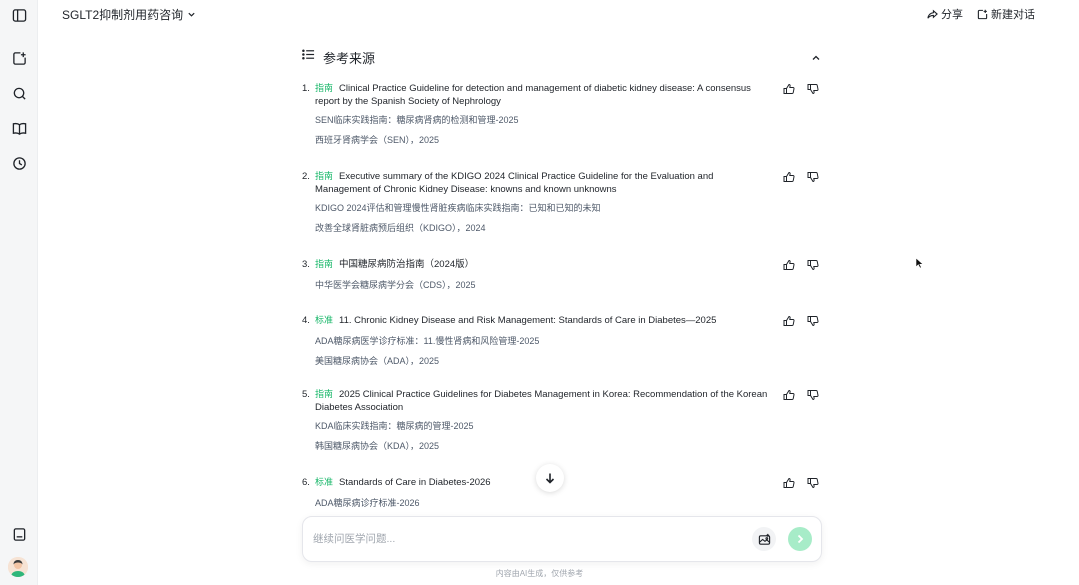 This screenshot has width=1079, height=585. I want to click on share-label: 分享, so click(952, 15).